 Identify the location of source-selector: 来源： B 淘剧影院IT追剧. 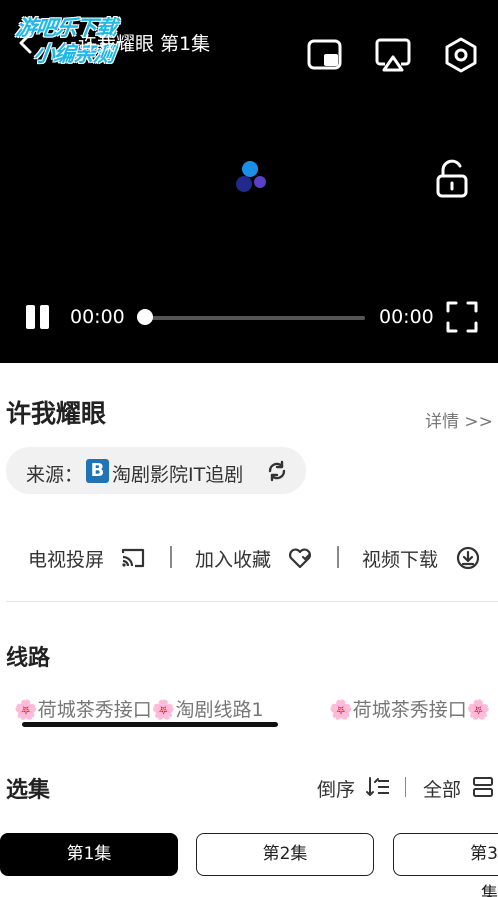
(156, 470).